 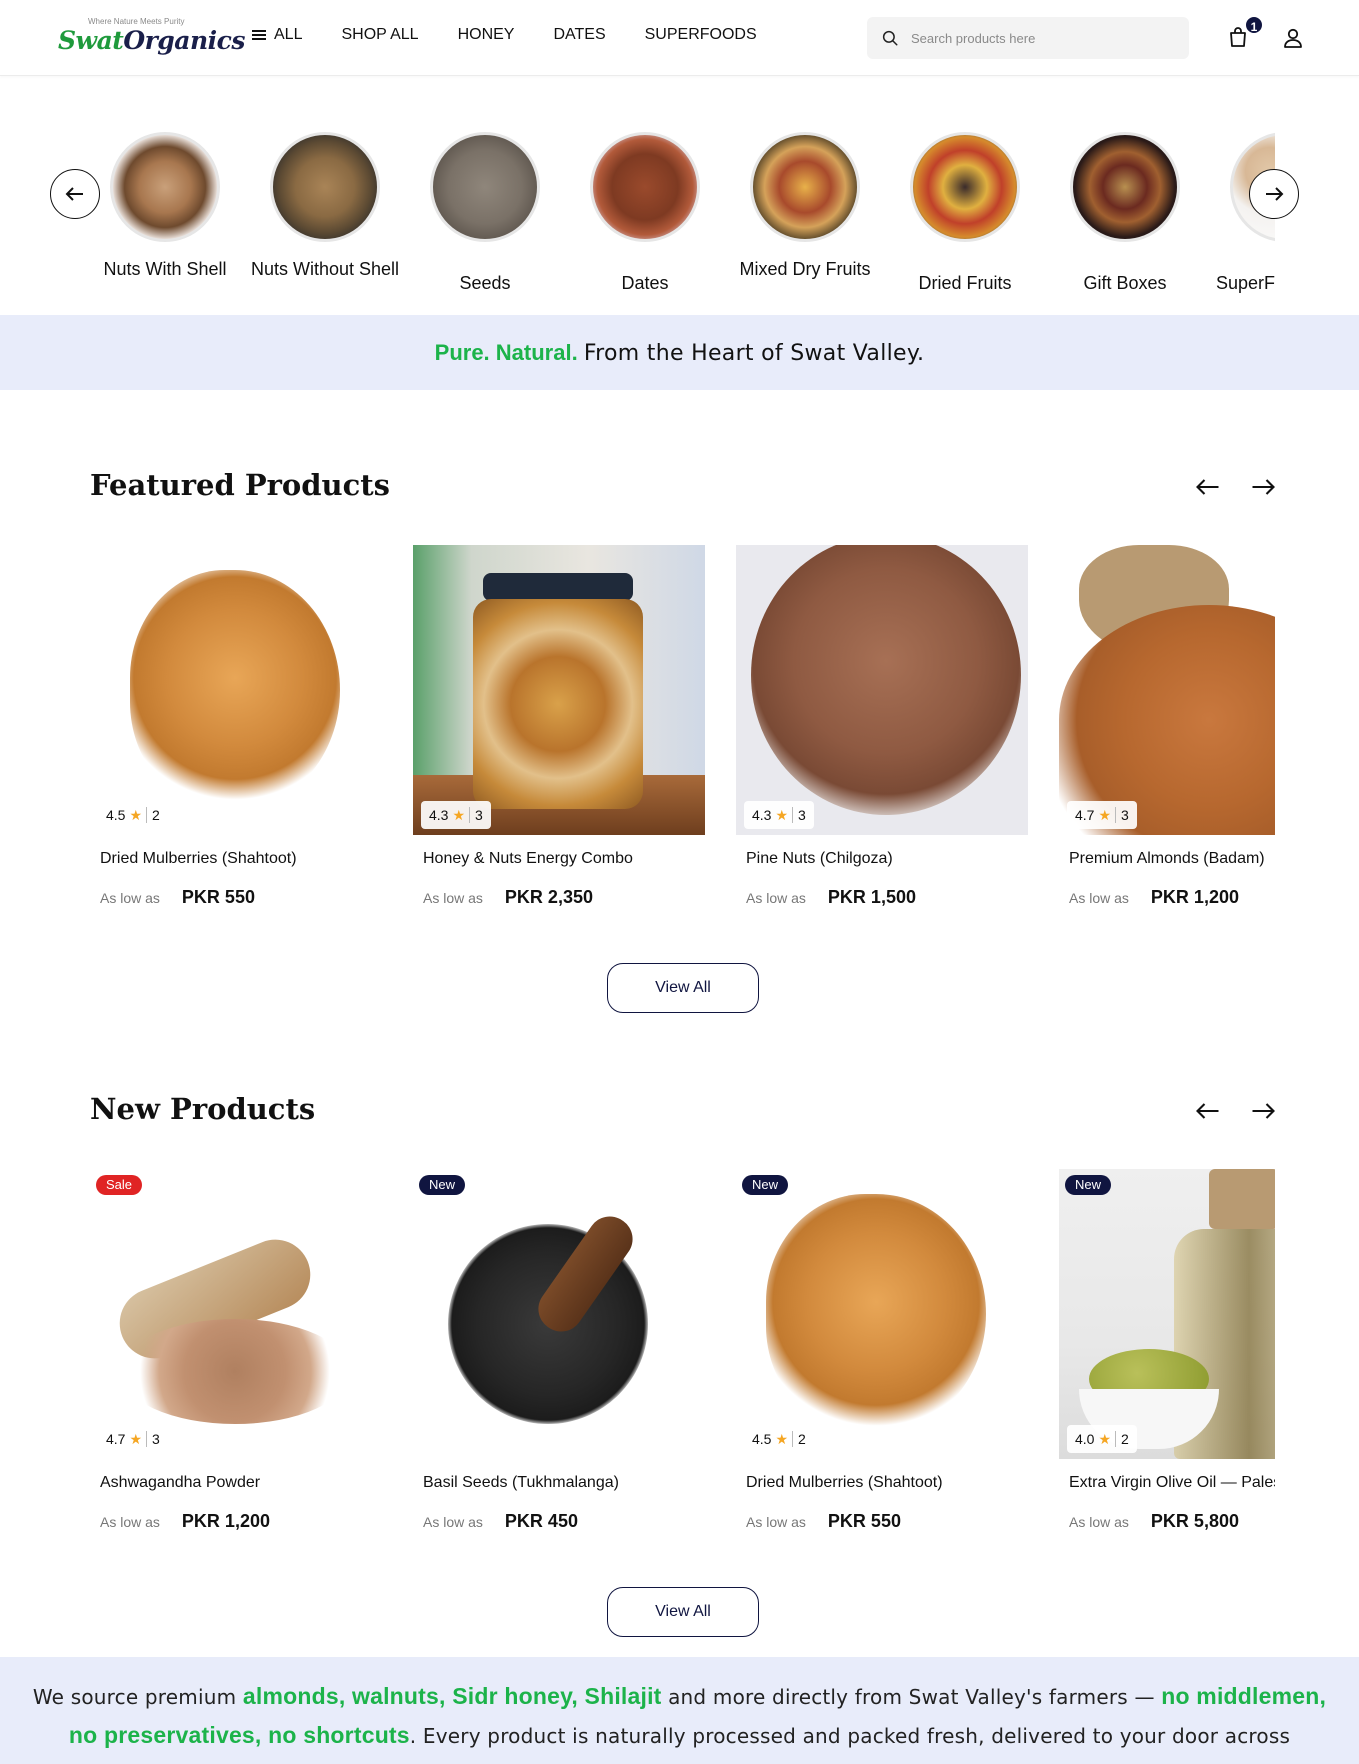 I want to click on category-dates: Dates, so click(x=645, y=201).